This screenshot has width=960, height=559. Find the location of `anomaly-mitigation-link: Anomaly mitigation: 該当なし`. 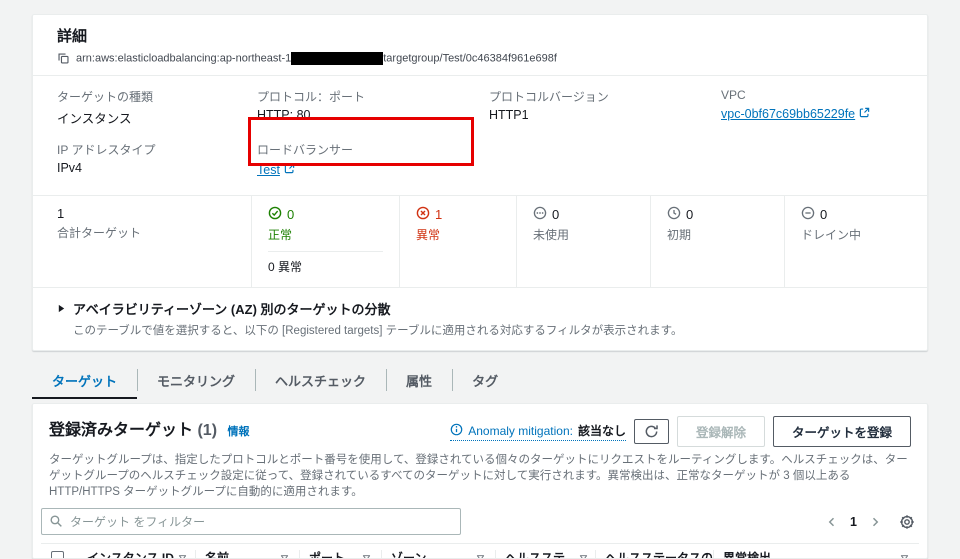

anomaly-mitigation-link: Anomaly mitigation: 該当なし is located at coordinates (538, 431).